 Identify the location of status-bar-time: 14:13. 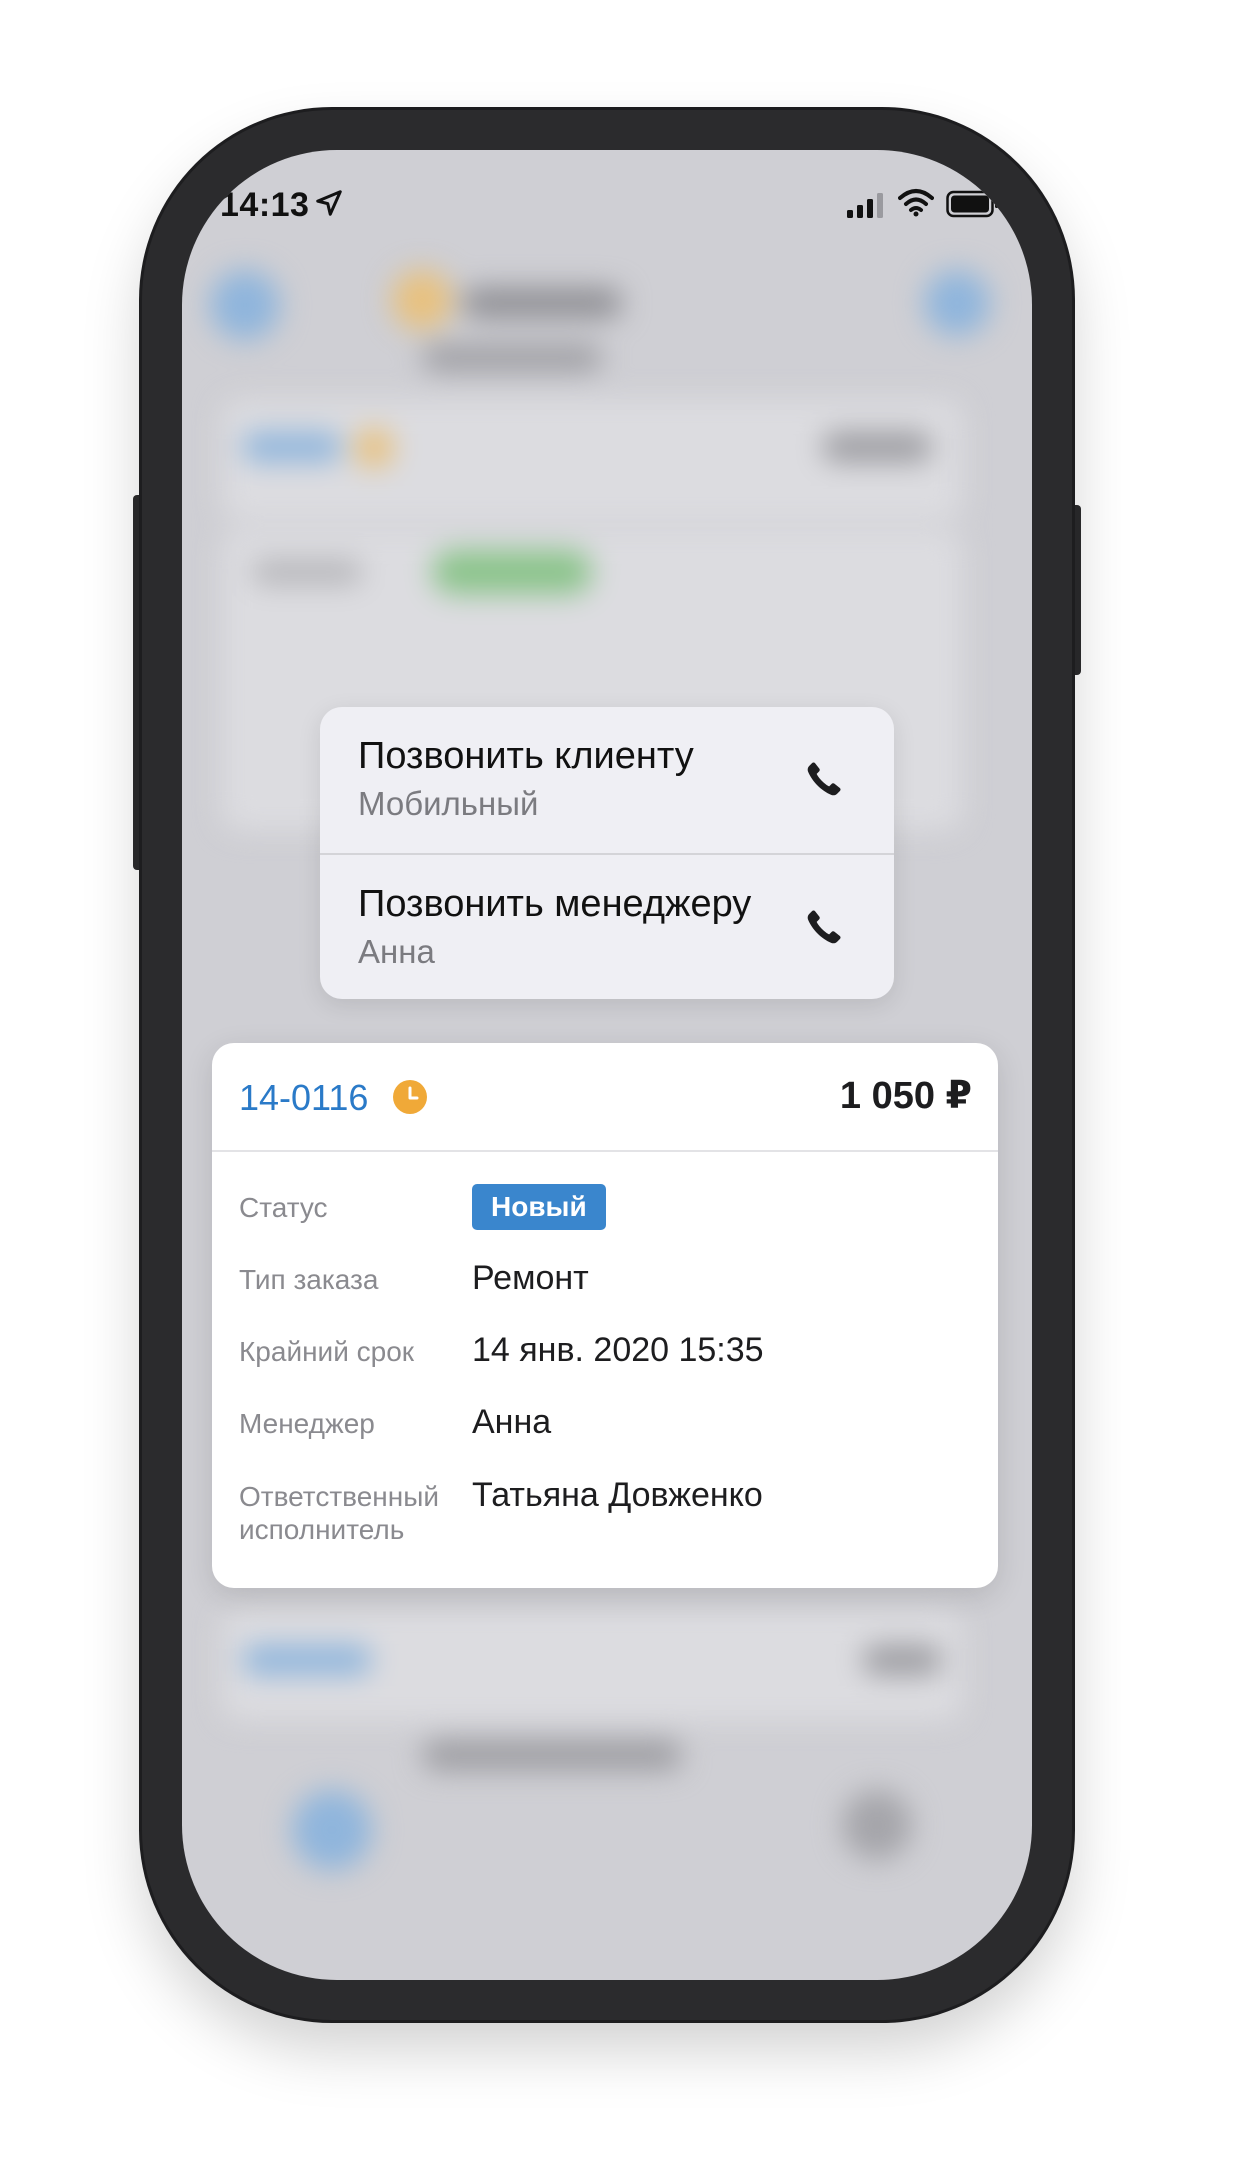
(265, 205).